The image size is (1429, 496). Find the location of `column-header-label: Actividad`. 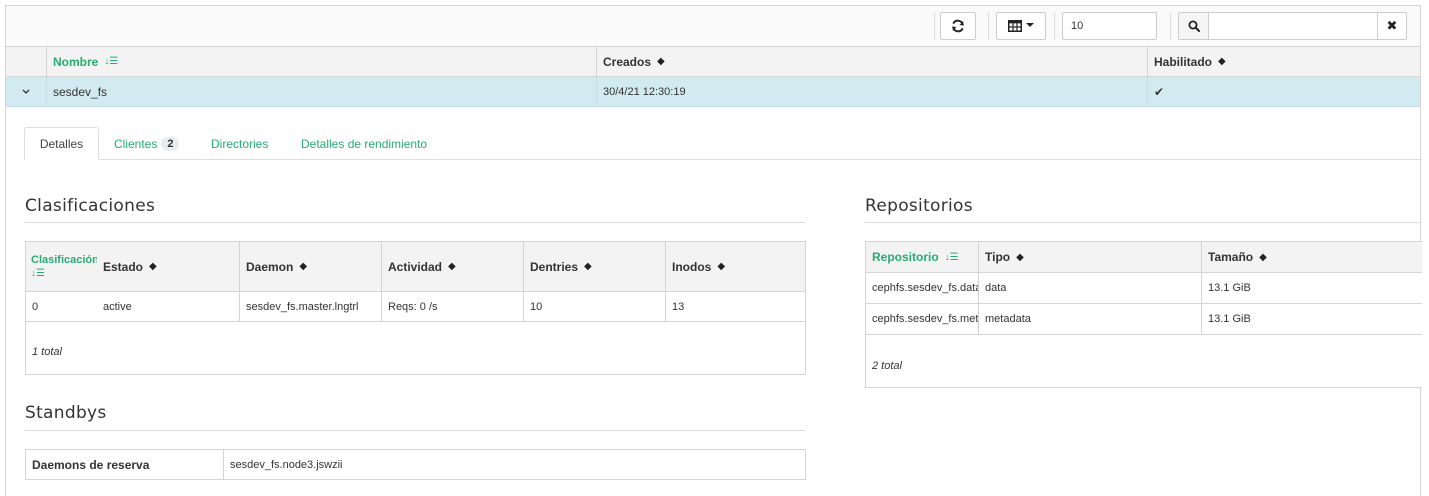

column-header-label: Actividad is located at coordinates (415, 266).